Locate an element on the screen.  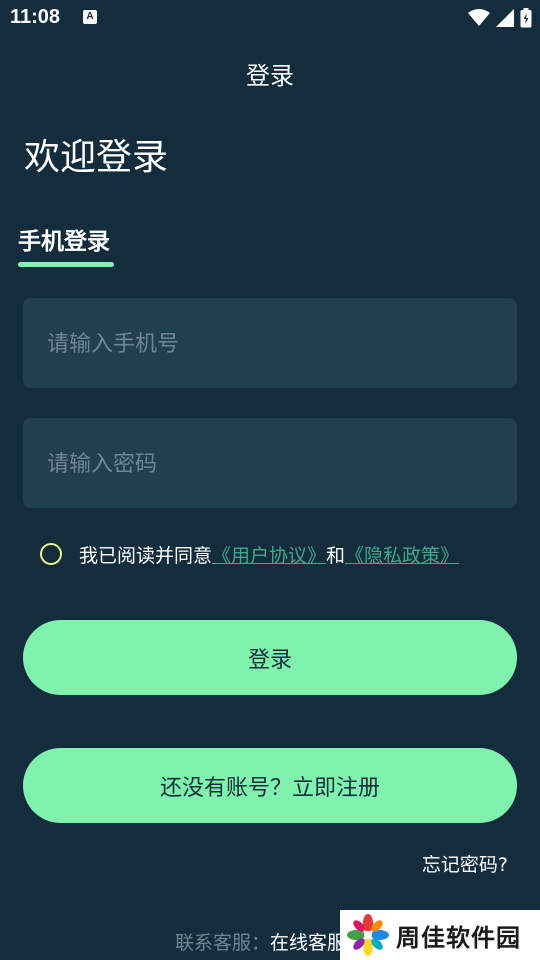
contact-support: 联系客服：在线客服 is located at coordinates (260, 941).